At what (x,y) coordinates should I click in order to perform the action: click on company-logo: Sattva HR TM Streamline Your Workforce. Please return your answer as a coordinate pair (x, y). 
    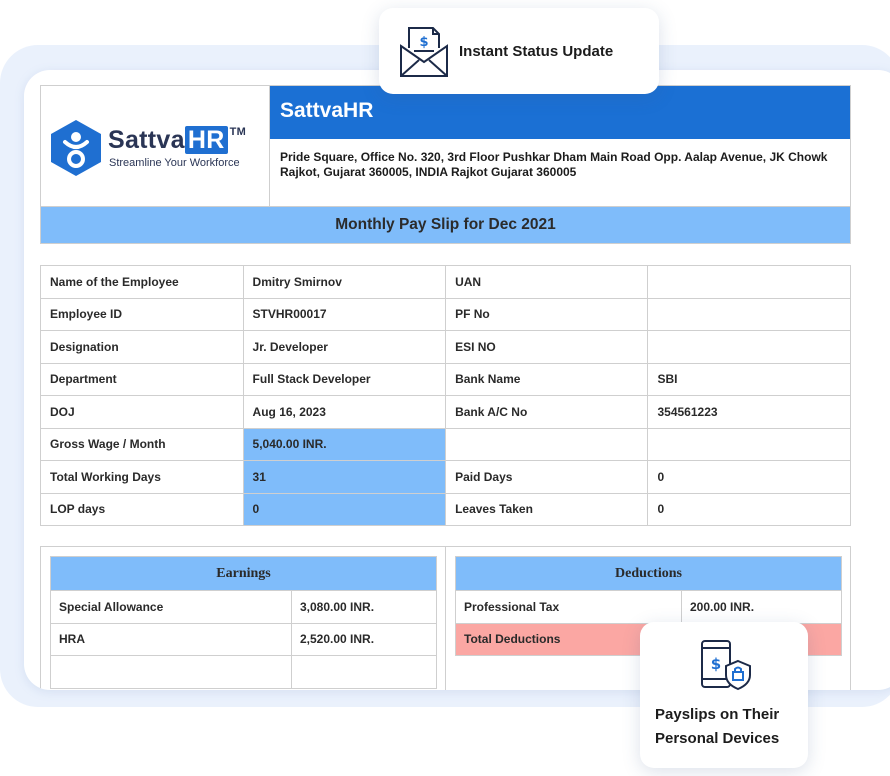
    Looking at the image, I should click on (155, 146).